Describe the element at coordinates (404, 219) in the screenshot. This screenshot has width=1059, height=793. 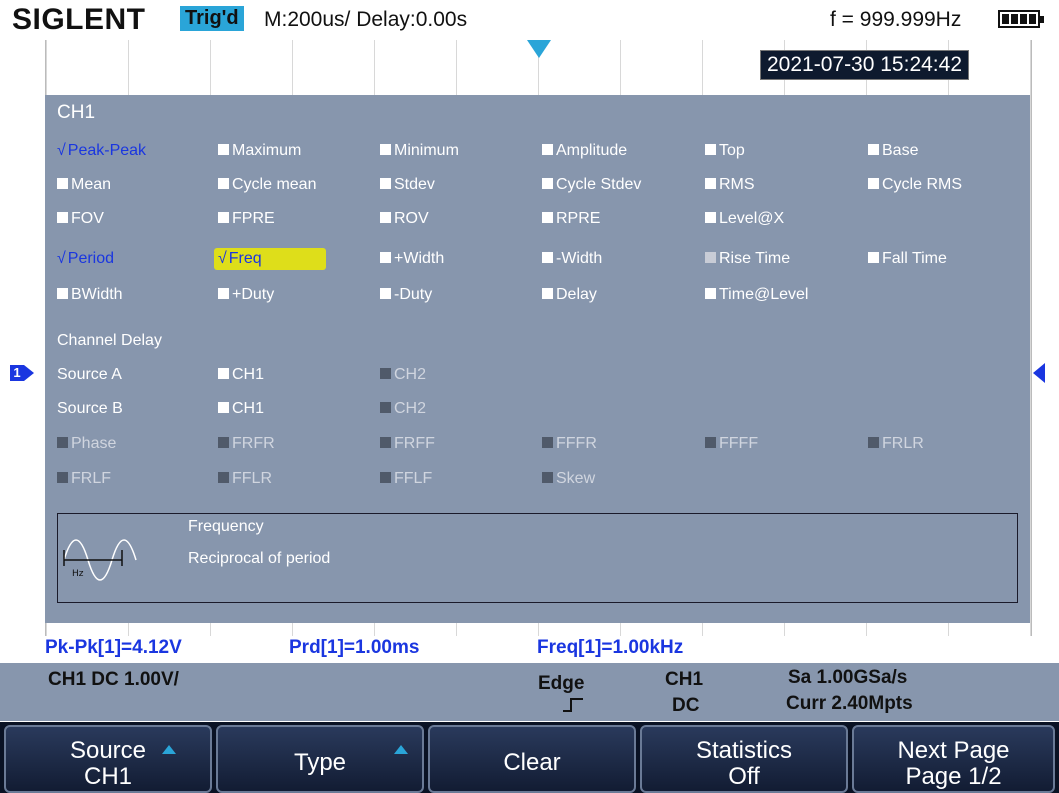
I see `measure-param-rov: ROV` at that location.